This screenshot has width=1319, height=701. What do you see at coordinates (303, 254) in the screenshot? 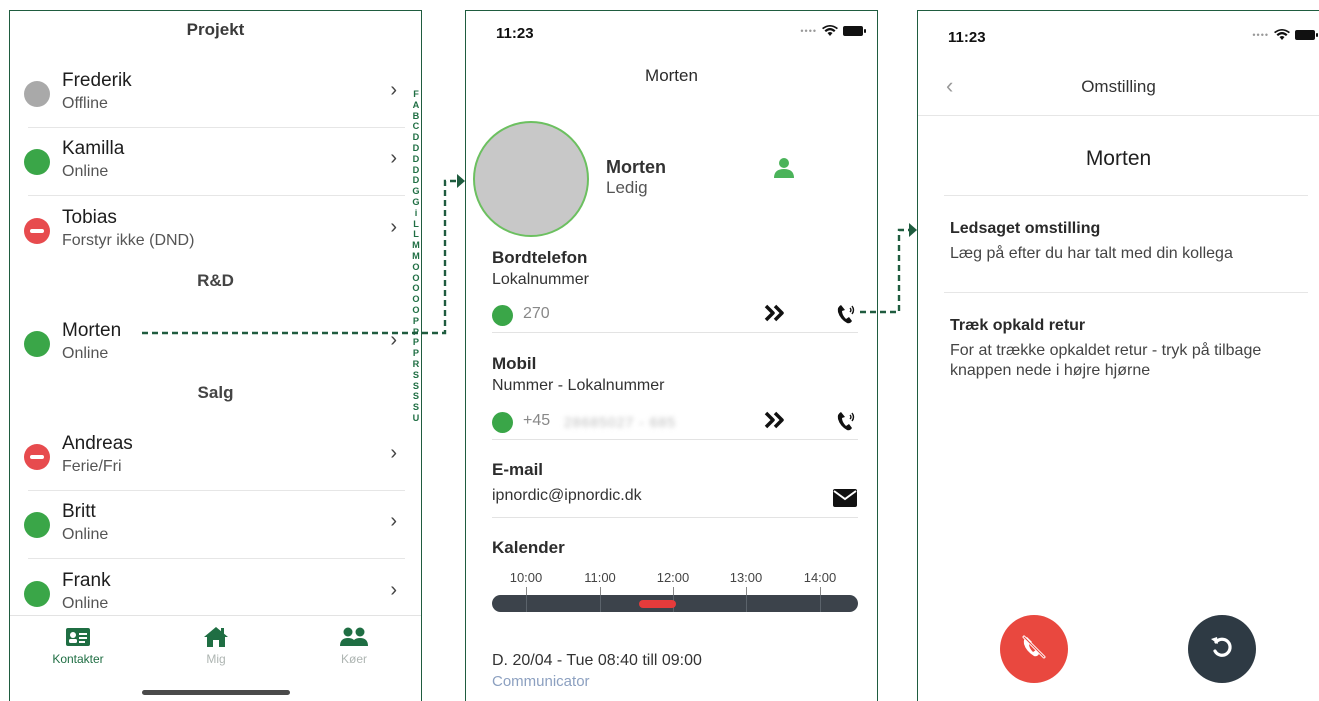
I see `connector-morten-to-detail` at bounding box center [303, 254].